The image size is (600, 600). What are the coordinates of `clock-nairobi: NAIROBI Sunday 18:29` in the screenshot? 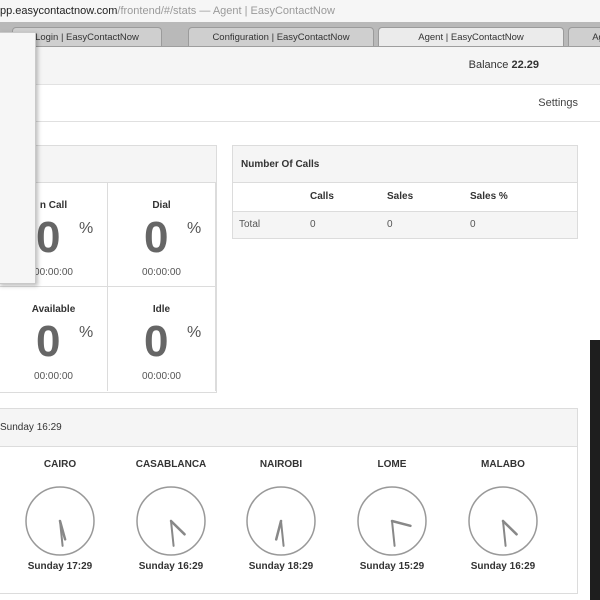 It's located at (281, 515).